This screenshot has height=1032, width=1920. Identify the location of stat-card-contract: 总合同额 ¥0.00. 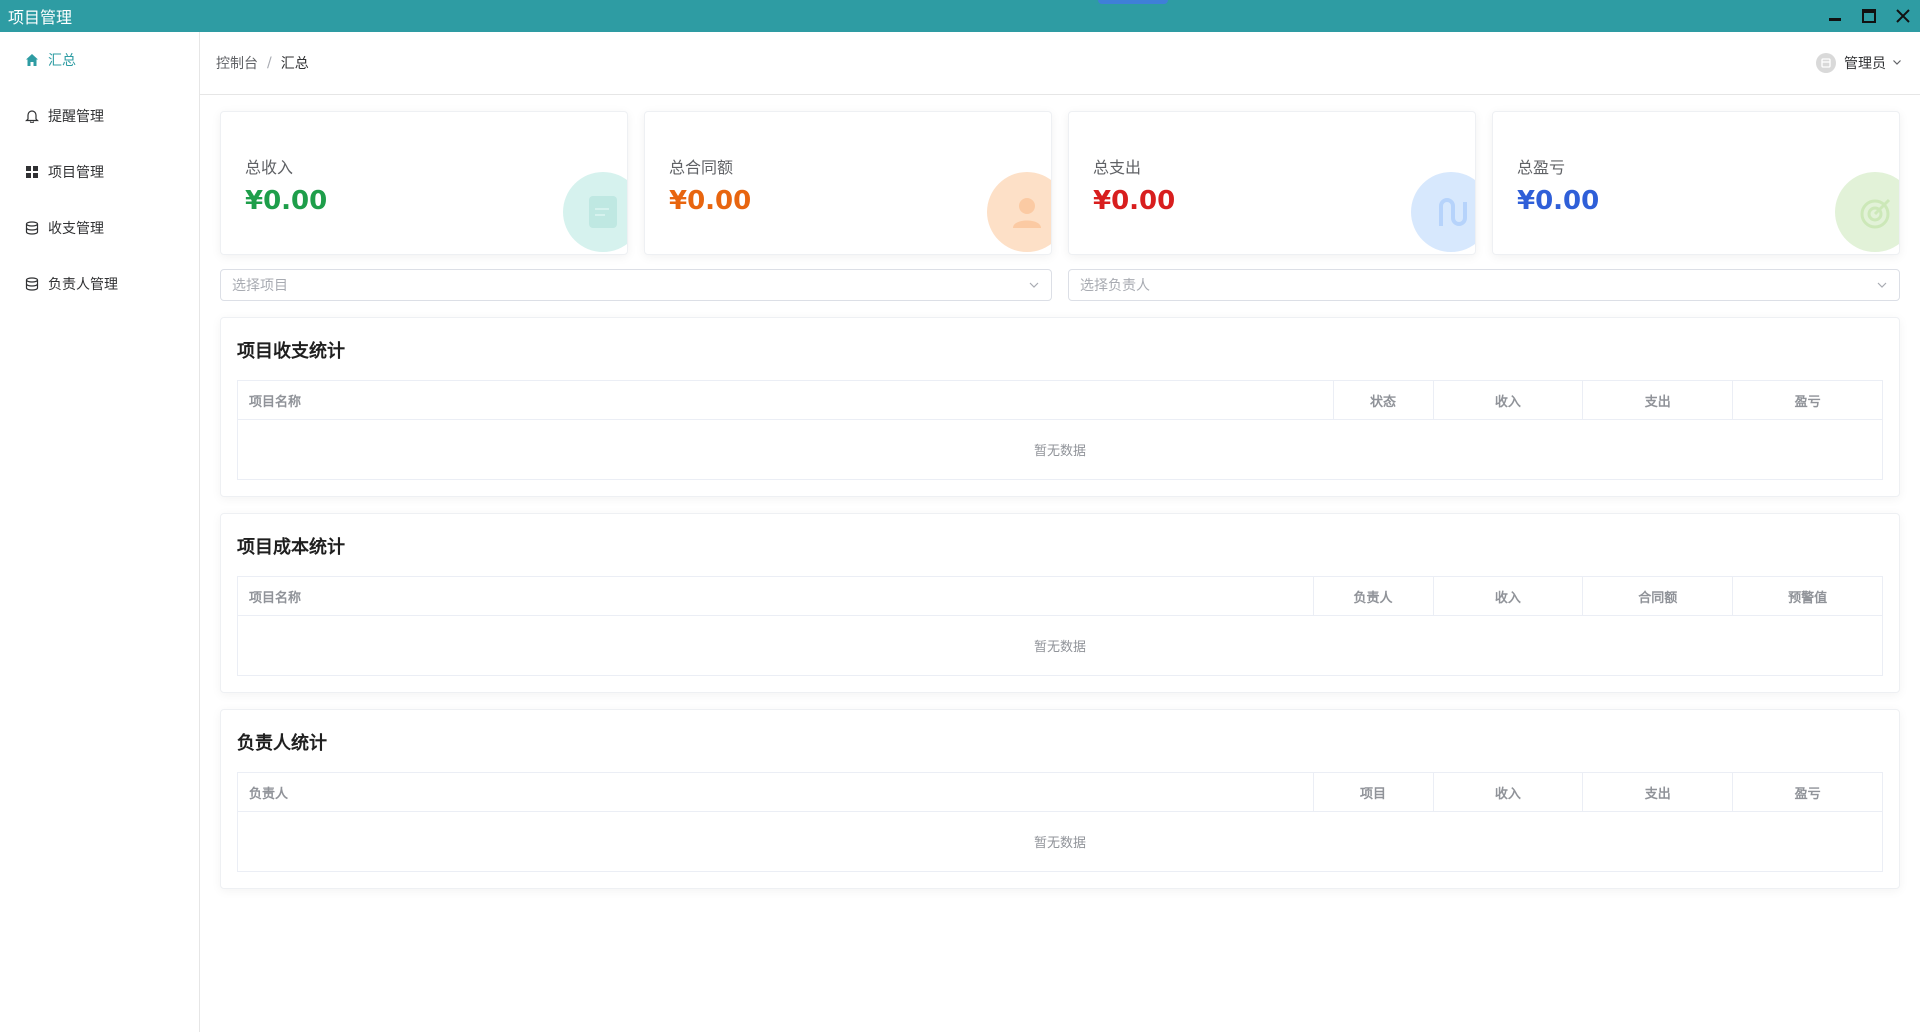
(848, 183).